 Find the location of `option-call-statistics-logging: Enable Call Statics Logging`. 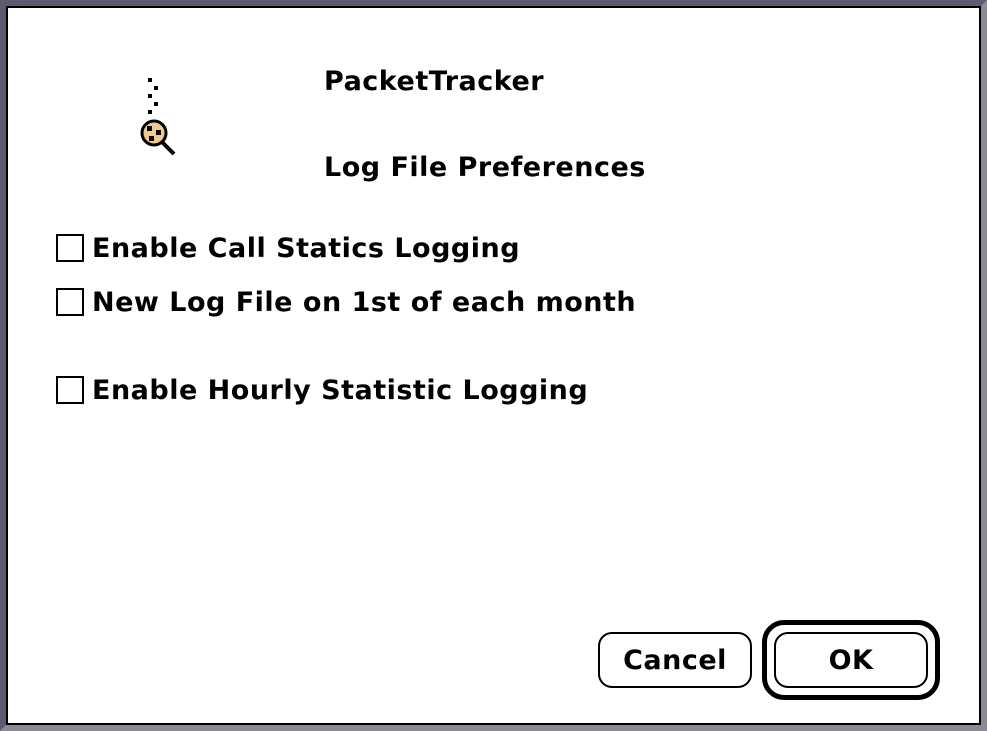

option-call-statistics-logging: Enable Call Statics Logging is located at coordinates (288, 248).